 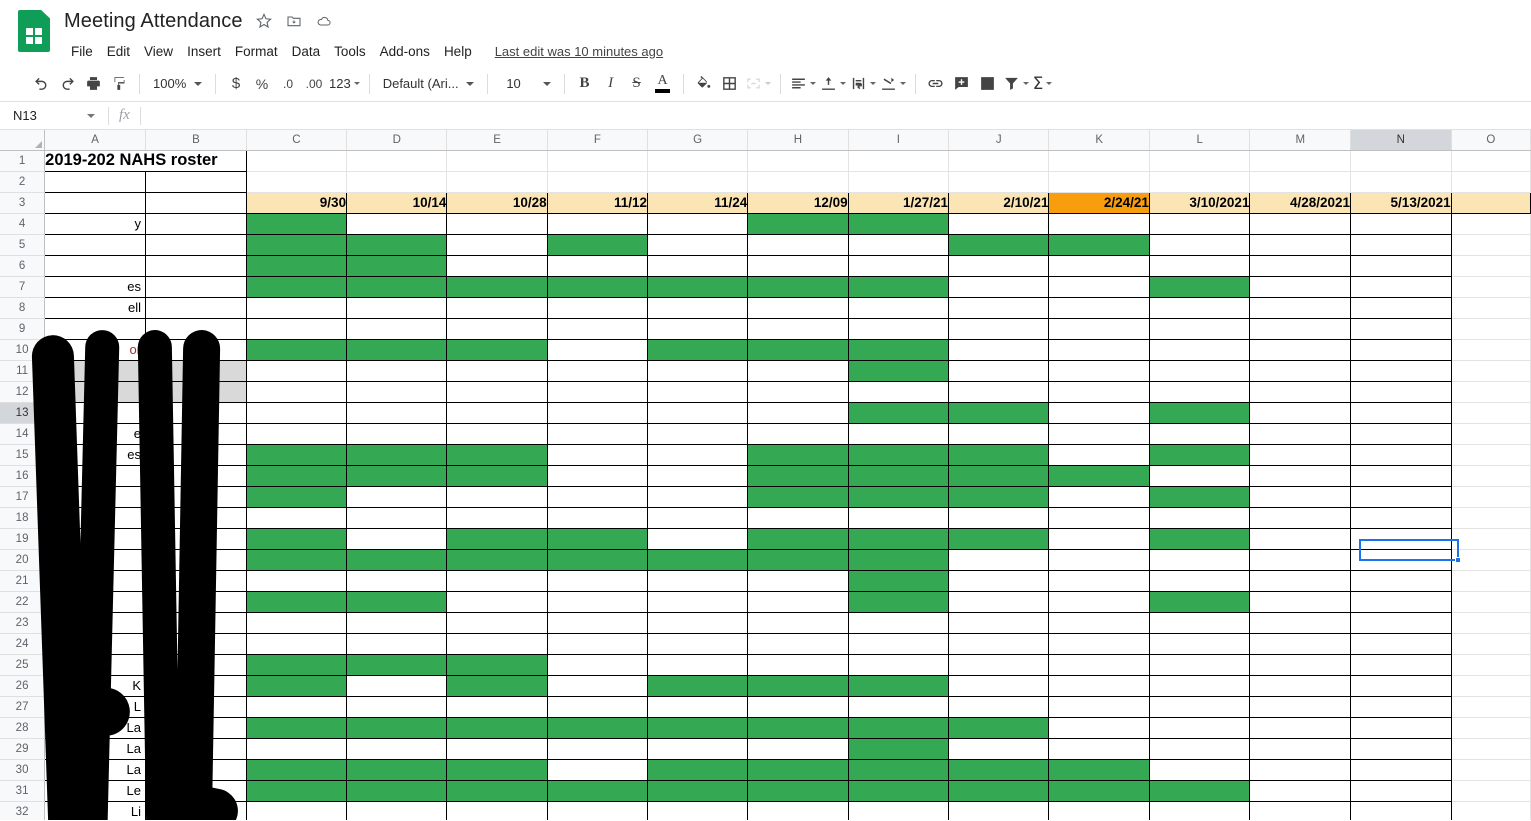 I want to click on cell-M23, so click(x=1300, y=623).